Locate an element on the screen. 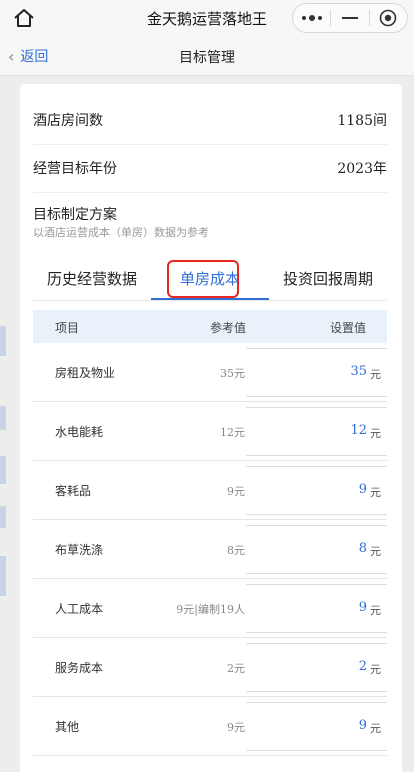  row-ref: 35元 is located at coordinates (232, 373).